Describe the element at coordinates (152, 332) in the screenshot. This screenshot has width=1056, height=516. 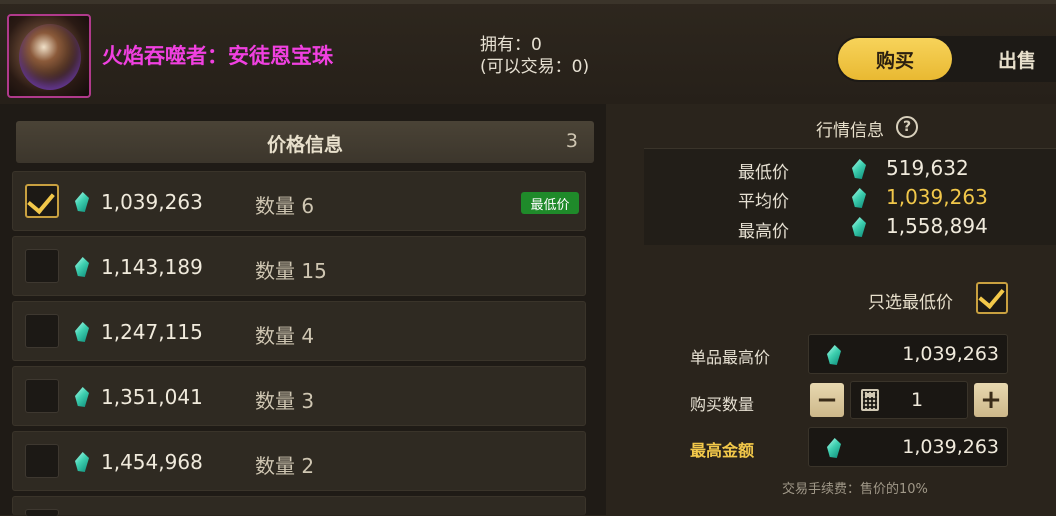
I see `row-price: 1,247,115` at that location.